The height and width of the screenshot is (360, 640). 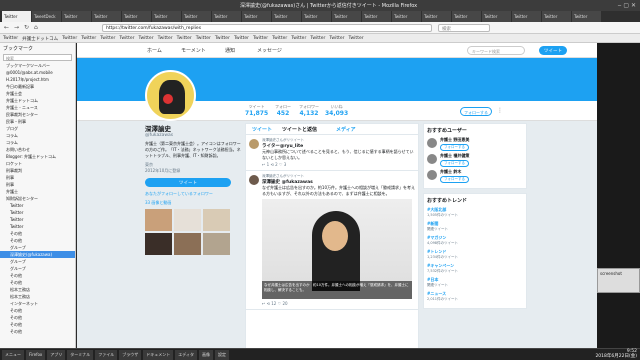 I want to click on sidebar-bookmark-item: お問い合わせ, so click(x=37, y=149).